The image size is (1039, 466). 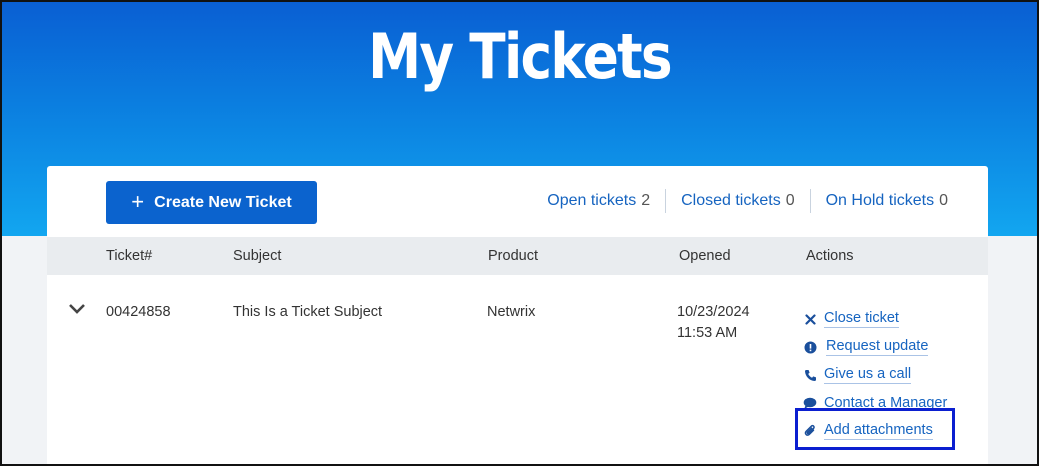 I want to click on give-us-a-call-label: Give us a call, so click(x=868, y=375).